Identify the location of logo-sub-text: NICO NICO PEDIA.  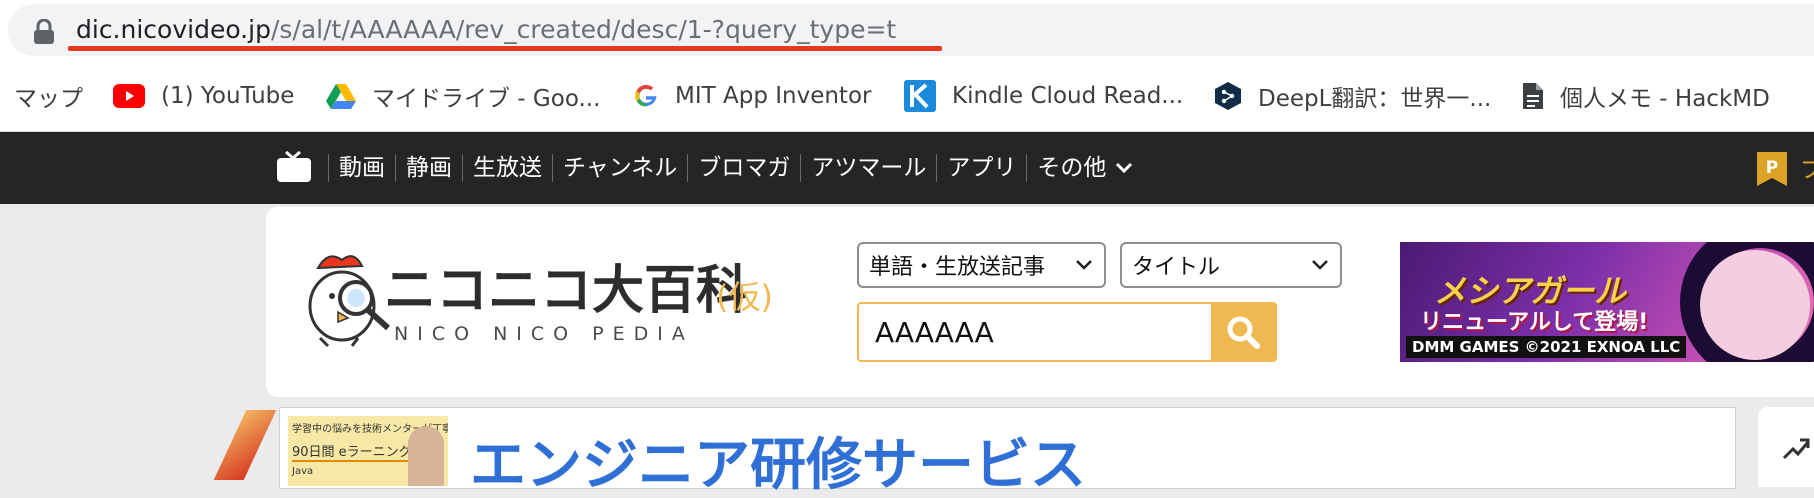
(544, 334).